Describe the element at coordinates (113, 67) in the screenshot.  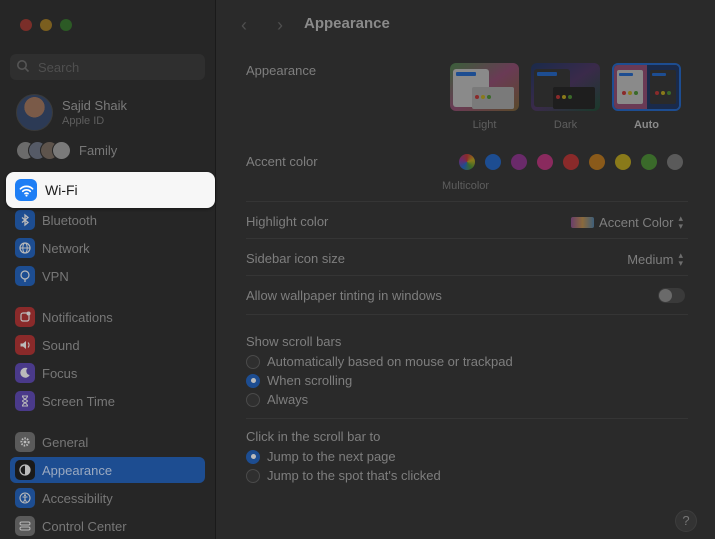
I see `search-input` at that location.